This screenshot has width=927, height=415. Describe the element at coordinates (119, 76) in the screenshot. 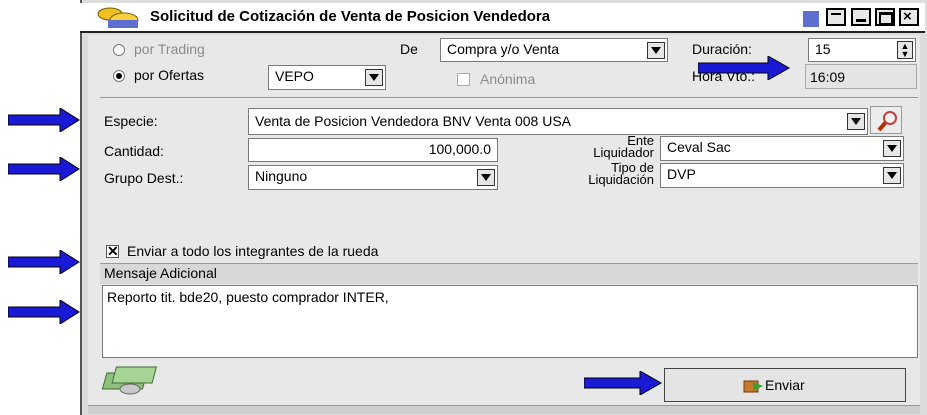

I see `por-ofertas-radio` at that location.